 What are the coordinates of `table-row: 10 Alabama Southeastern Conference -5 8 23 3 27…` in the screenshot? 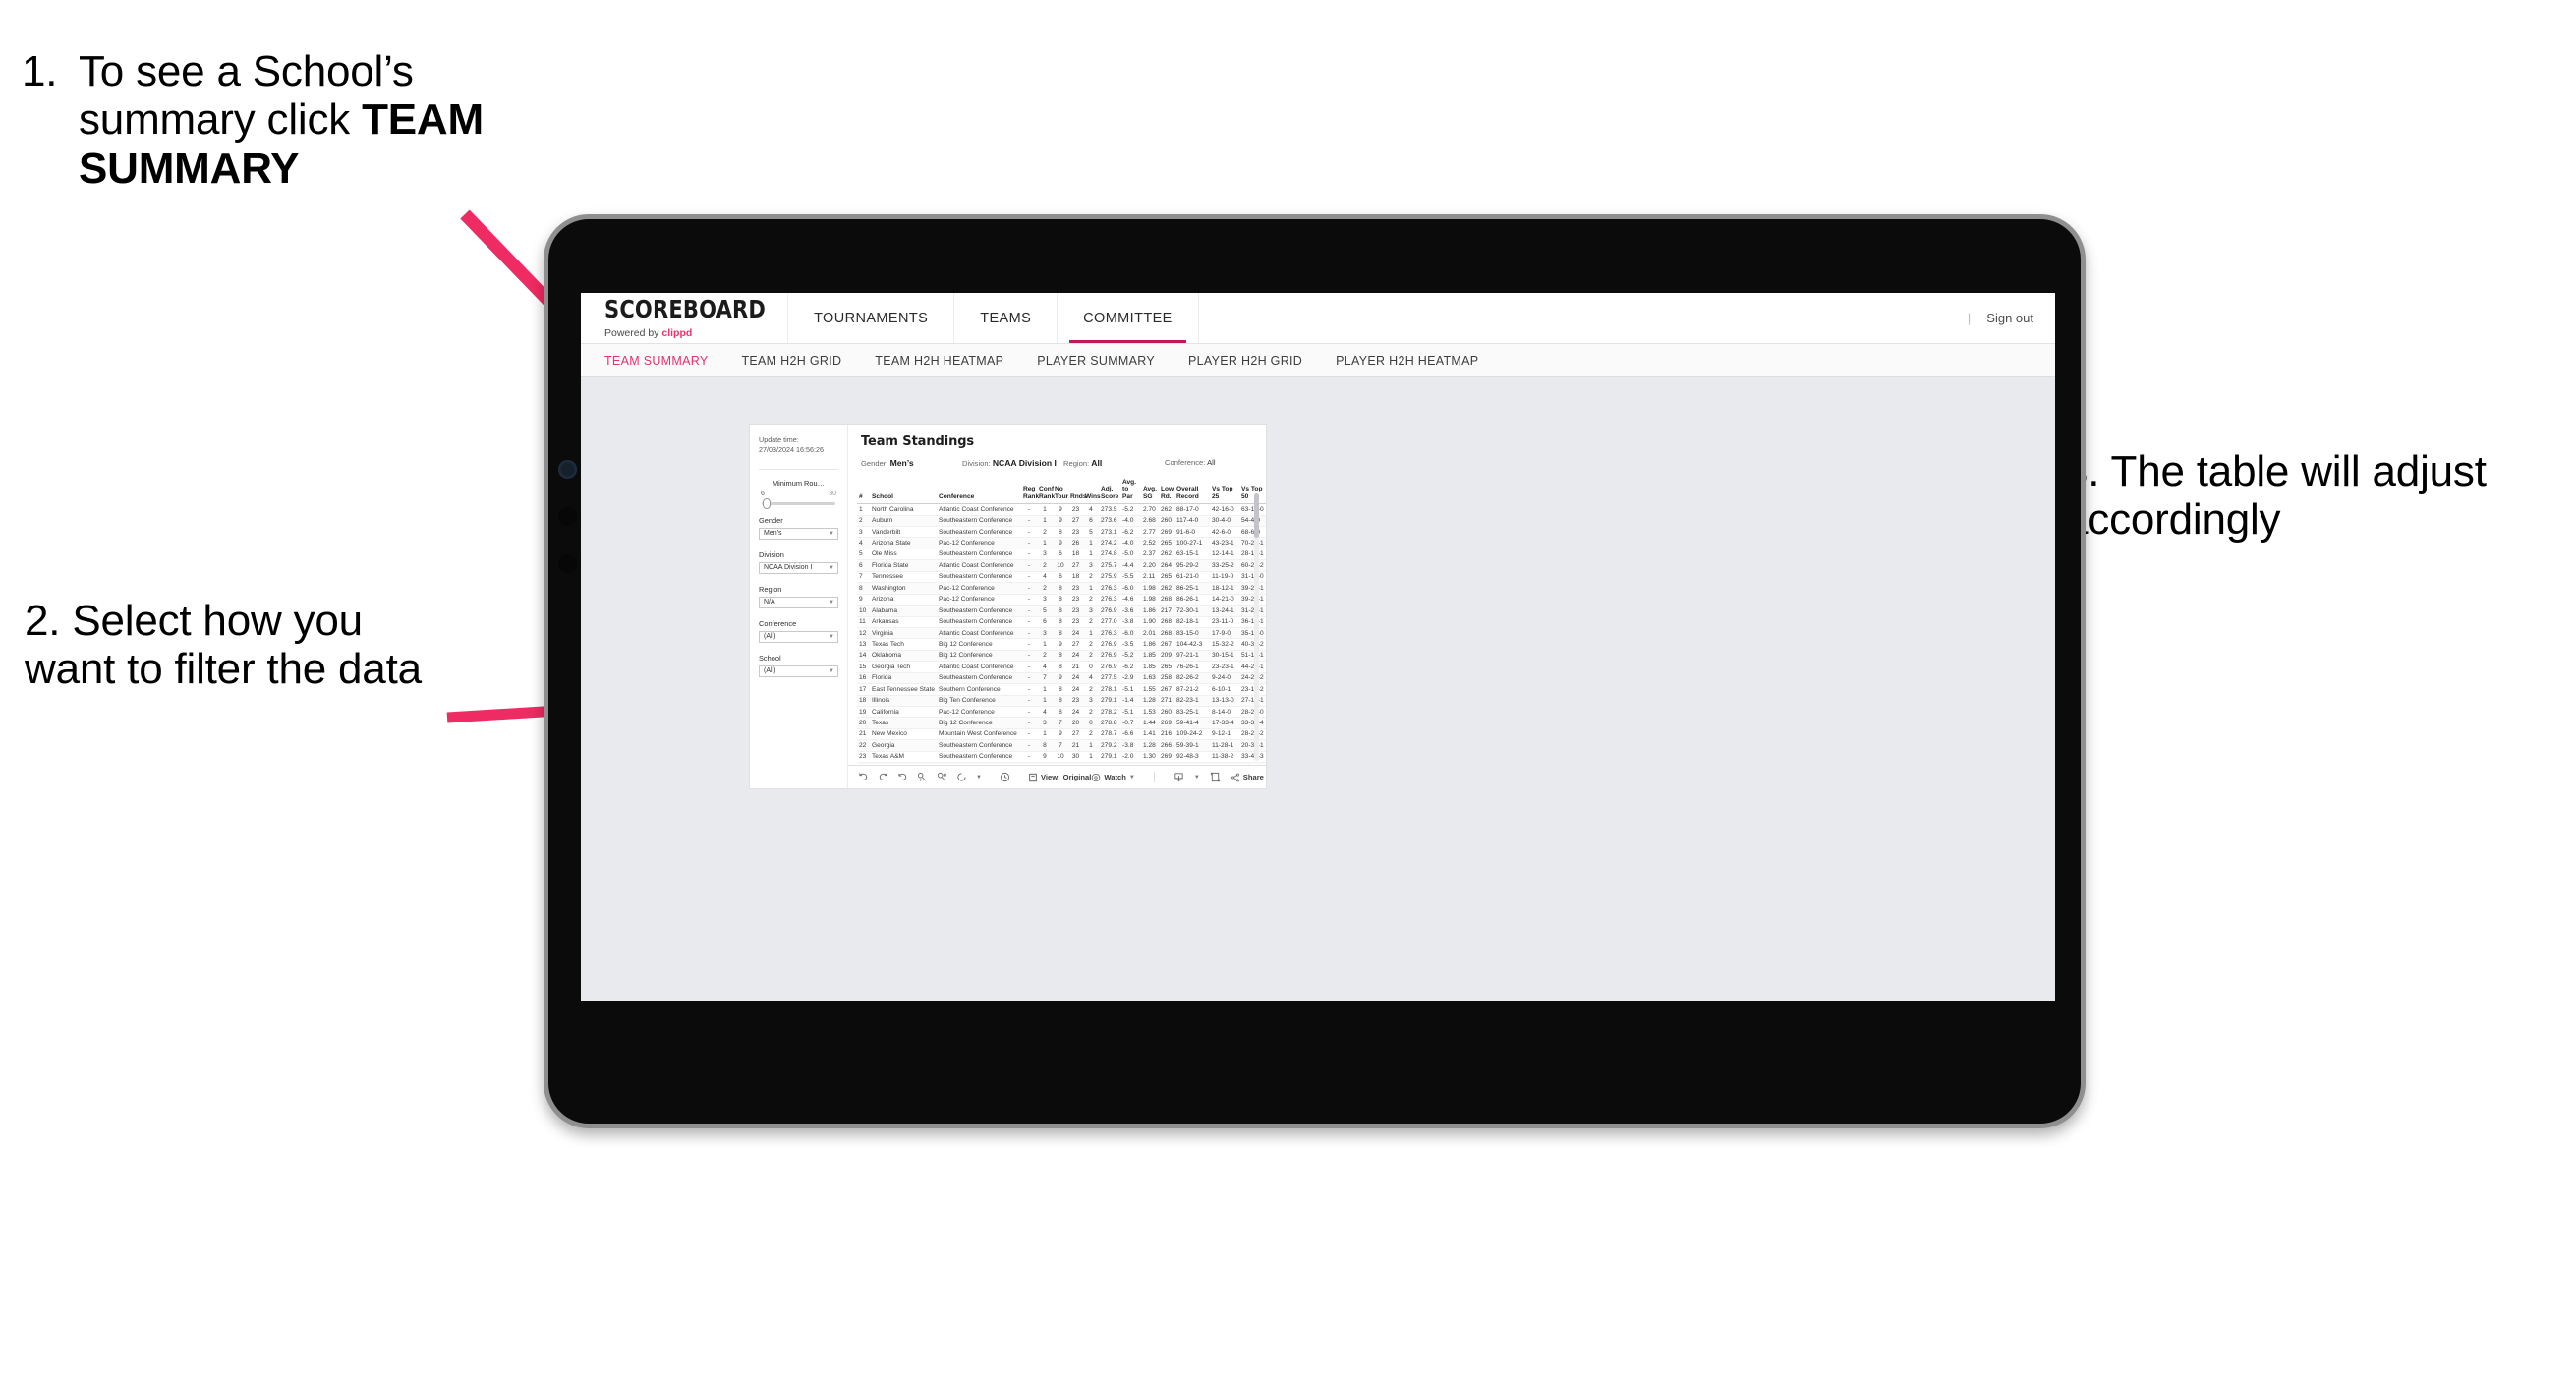 It's located at (1061, 611).